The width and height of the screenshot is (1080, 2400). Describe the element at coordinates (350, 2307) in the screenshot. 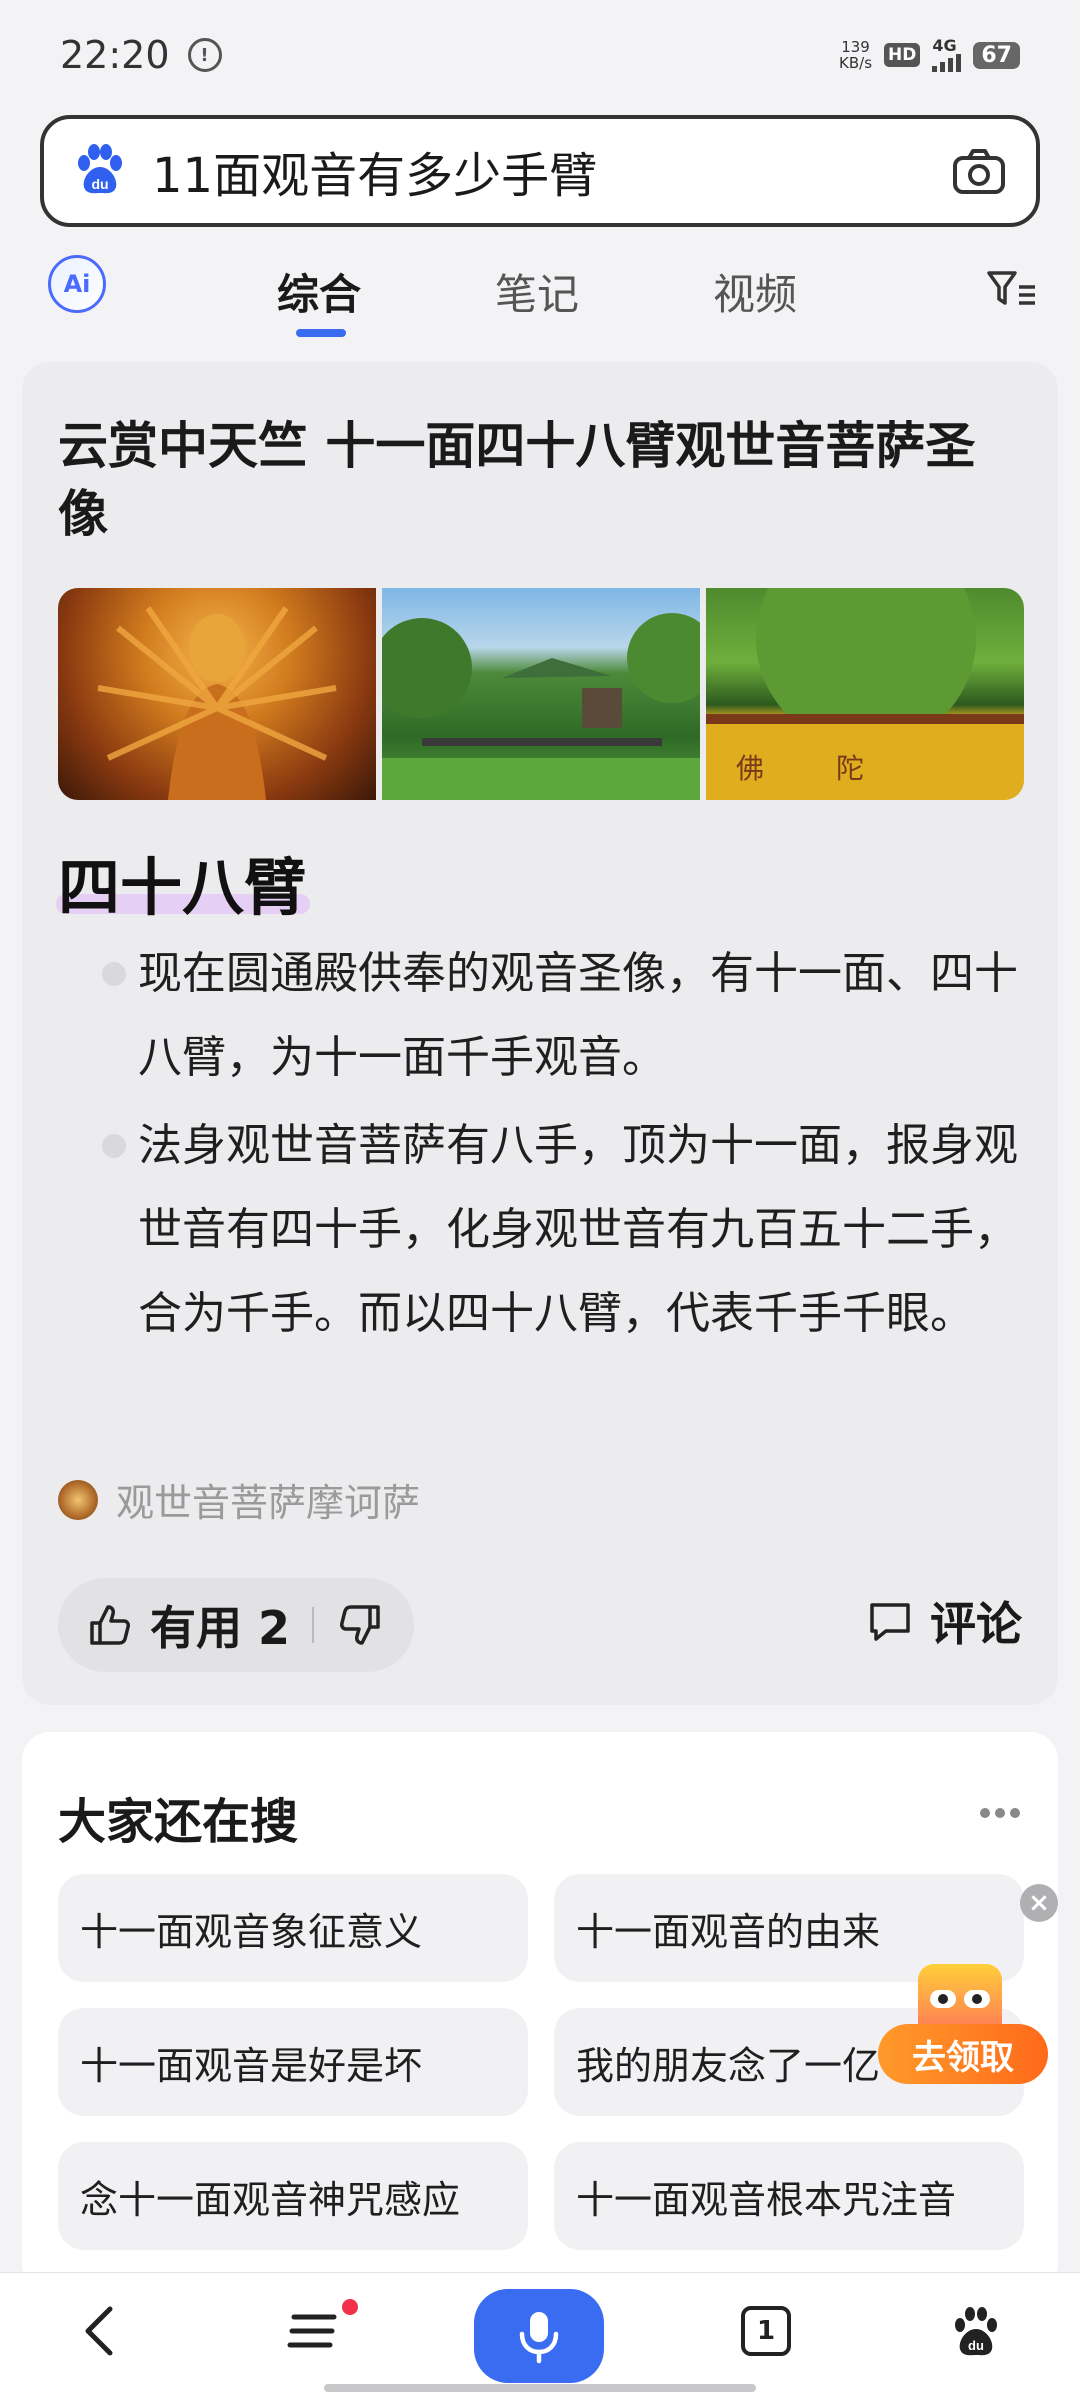

I see `notification-dot` at that location.